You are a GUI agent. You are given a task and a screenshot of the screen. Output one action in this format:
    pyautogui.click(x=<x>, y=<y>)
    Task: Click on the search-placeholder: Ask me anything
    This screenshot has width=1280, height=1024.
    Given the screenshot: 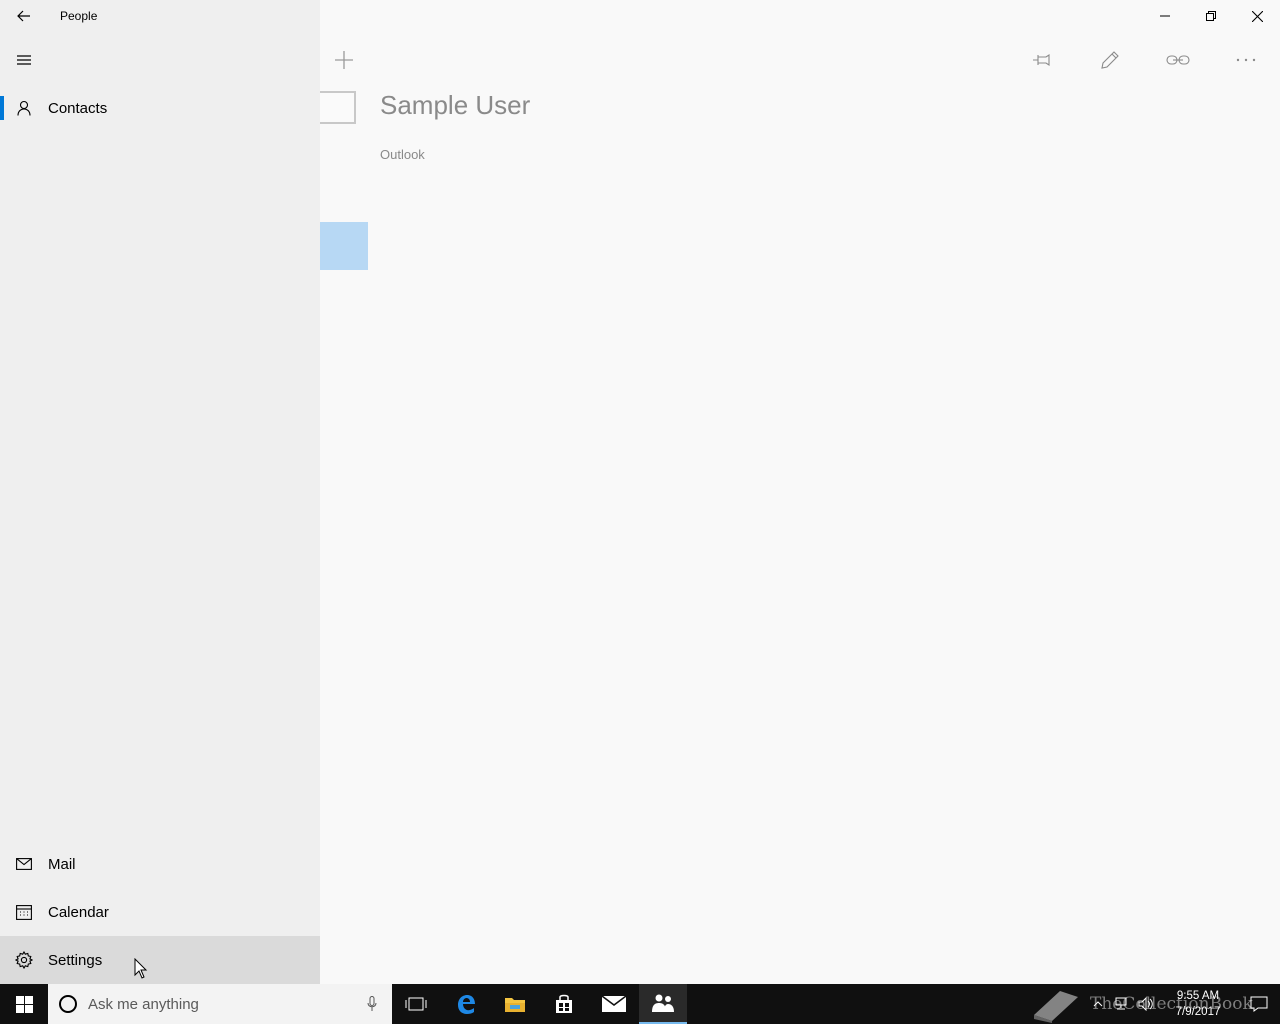 What is the action you would take?
    pyautogui.click(x=143, y=1004)
    